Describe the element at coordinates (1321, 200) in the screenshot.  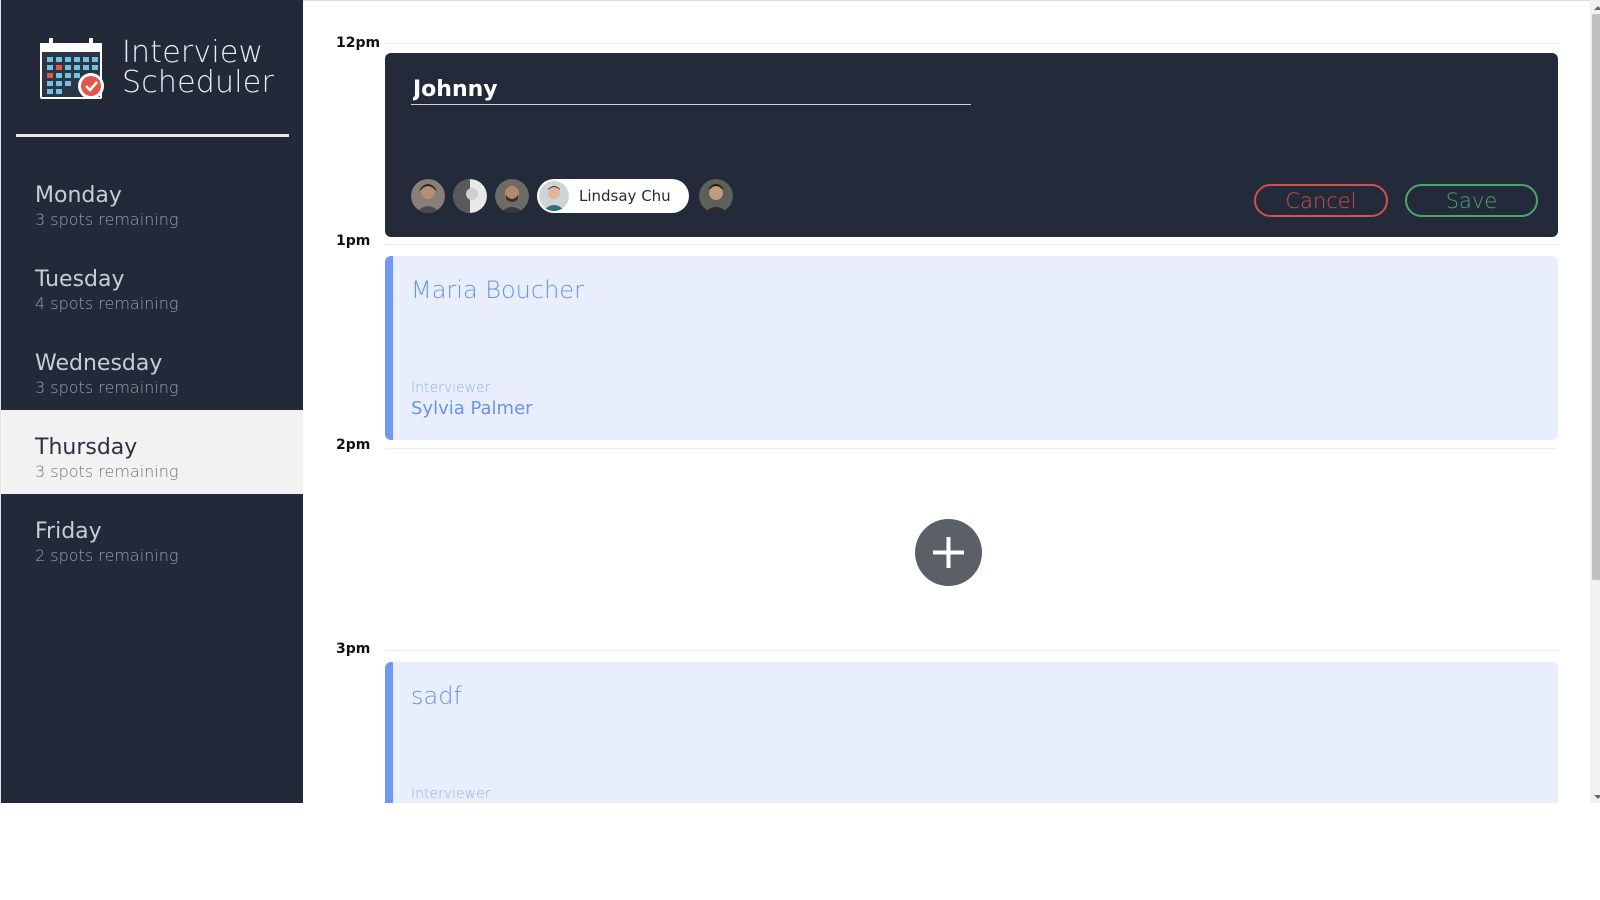
I see `cancel-button: Cancel` at that location.